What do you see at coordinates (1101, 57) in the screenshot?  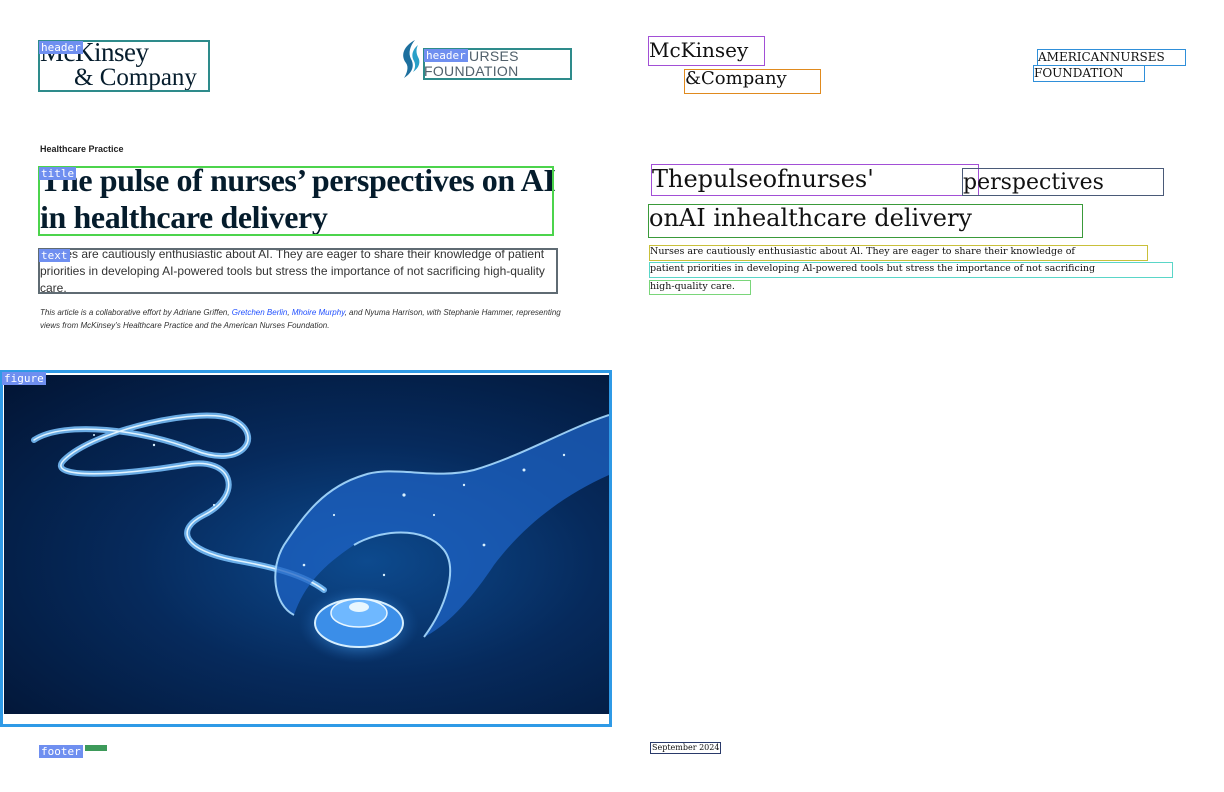 I see `ocr-anf-line1: AMERICANNURSES` at bounding box center [1101, 57].